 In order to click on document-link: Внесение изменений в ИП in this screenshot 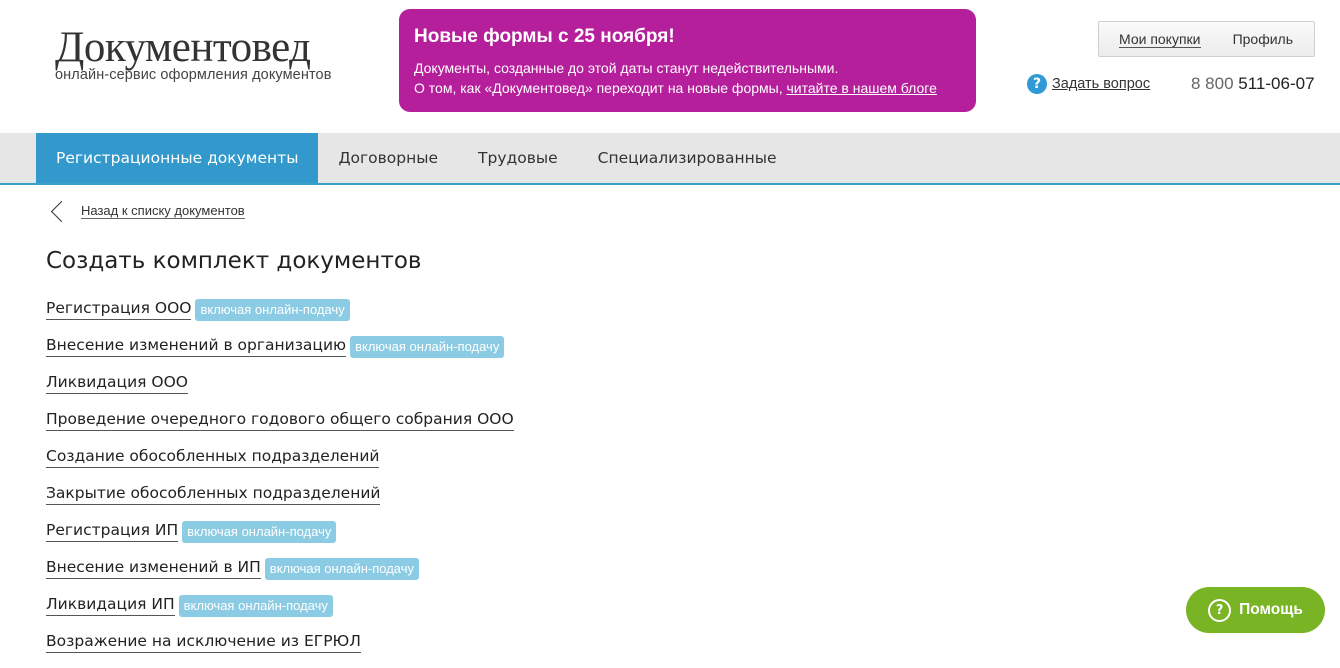, I will do `click(153, 568)`.